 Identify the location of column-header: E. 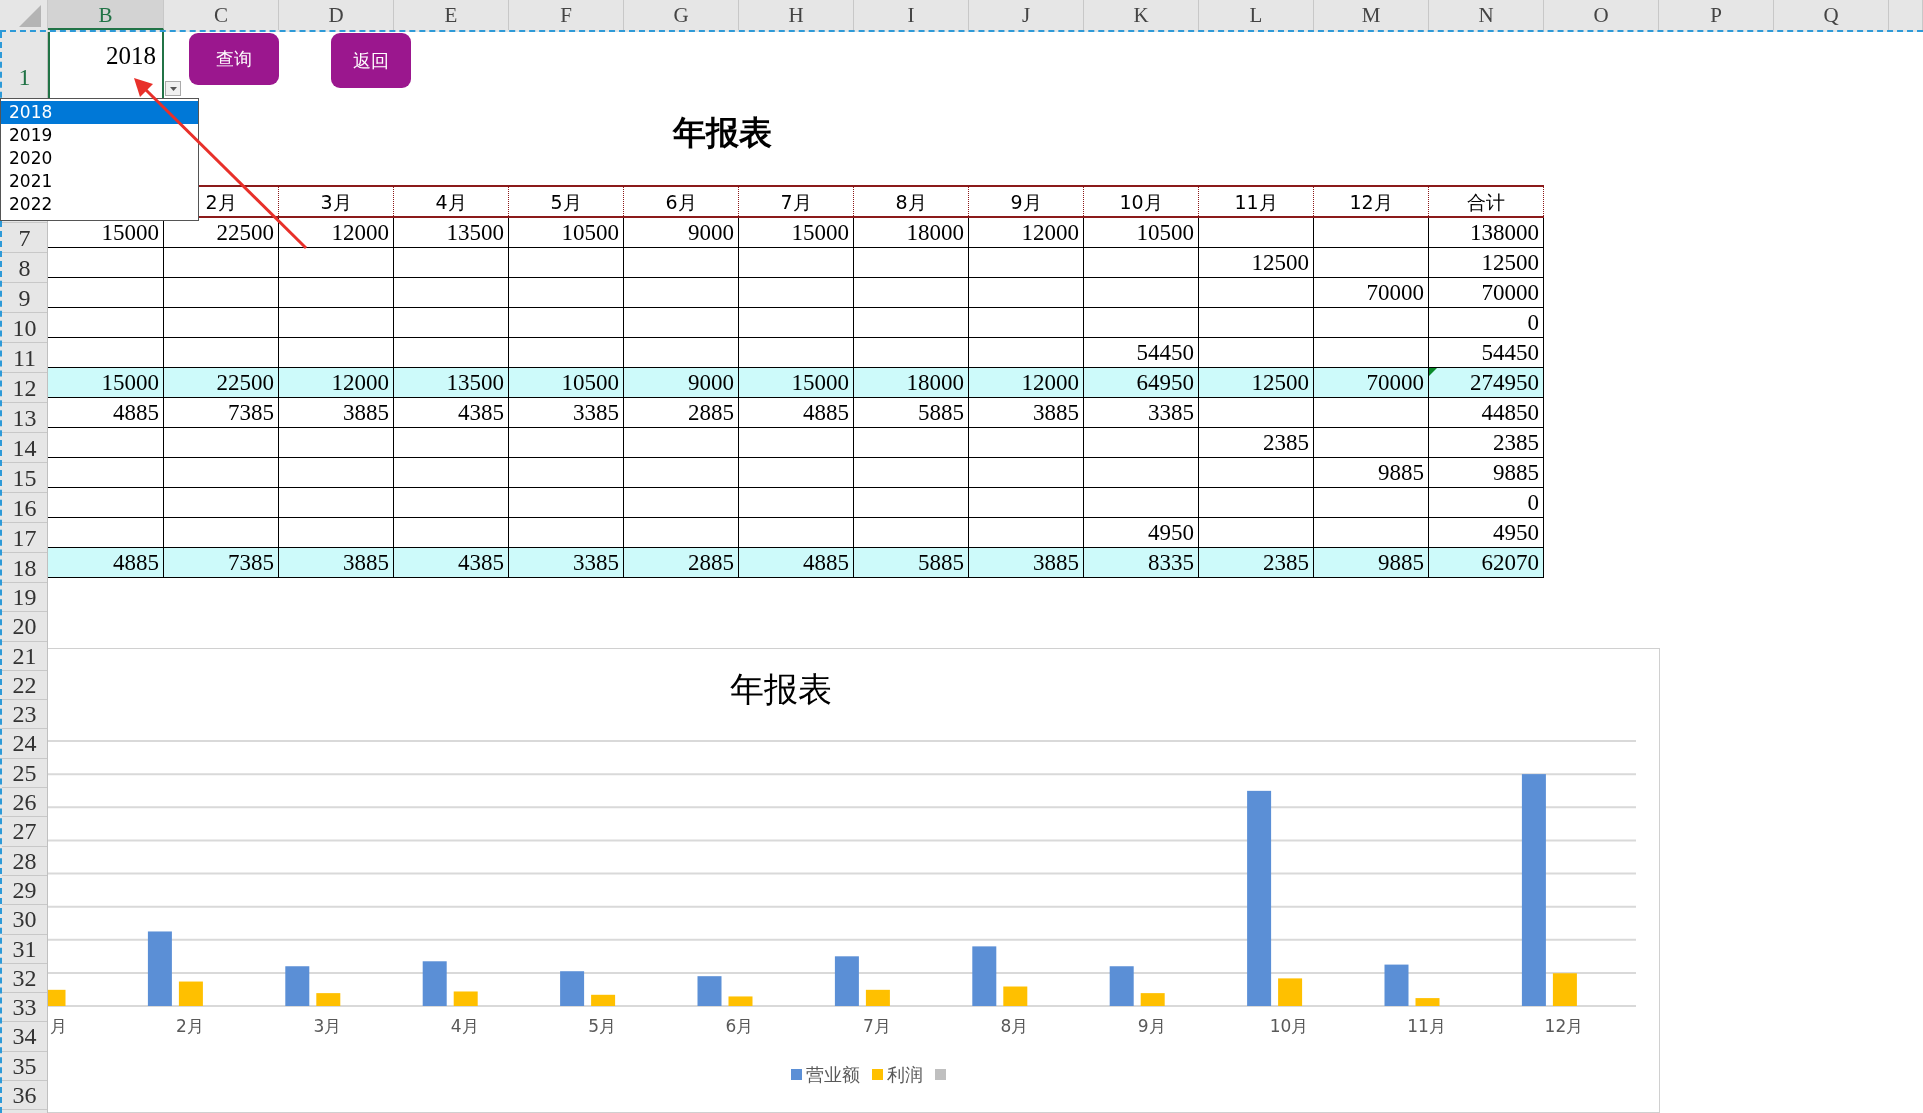
(451, 15).